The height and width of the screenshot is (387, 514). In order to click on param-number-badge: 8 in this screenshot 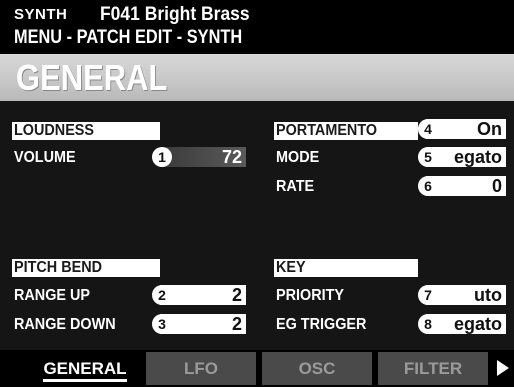, I will do `click(428, 324)`.